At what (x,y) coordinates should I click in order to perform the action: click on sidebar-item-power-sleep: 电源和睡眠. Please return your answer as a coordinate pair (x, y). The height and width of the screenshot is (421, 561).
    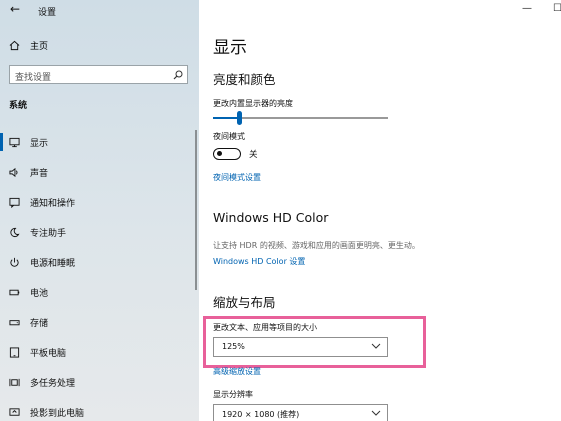
    Looking at the image, I should click on (99, 262).